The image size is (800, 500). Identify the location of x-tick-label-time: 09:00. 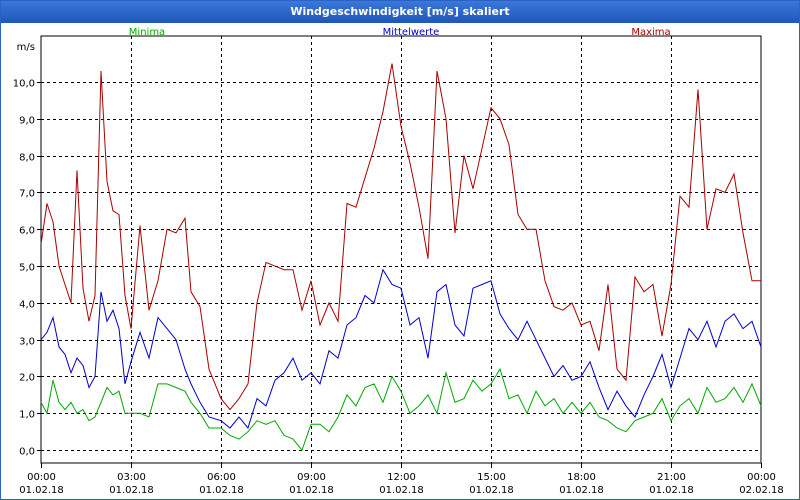
(311, 477).